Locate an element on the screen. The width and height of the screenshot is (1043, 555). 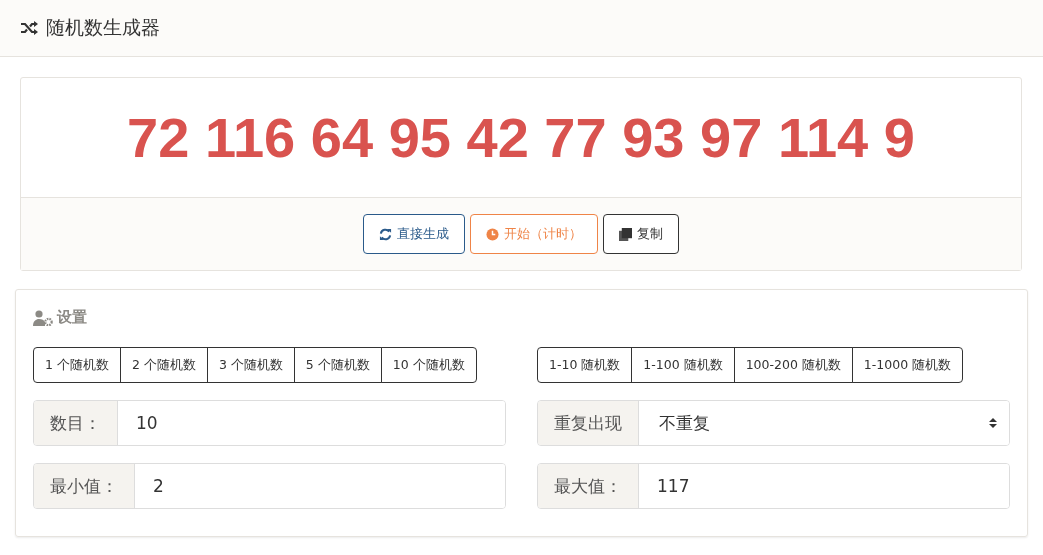
field-label: 最大值： is located at coordinates (588, 486).